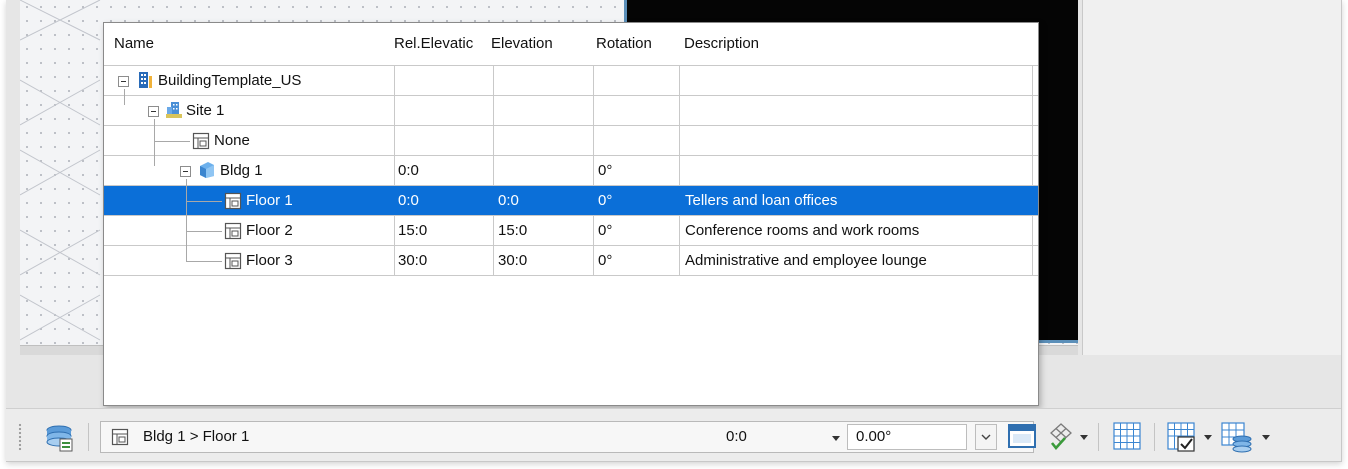  I want to click on status-toolbar: Bldg 1 > Floor 1 0:0 0.00°, so click(673, 434).